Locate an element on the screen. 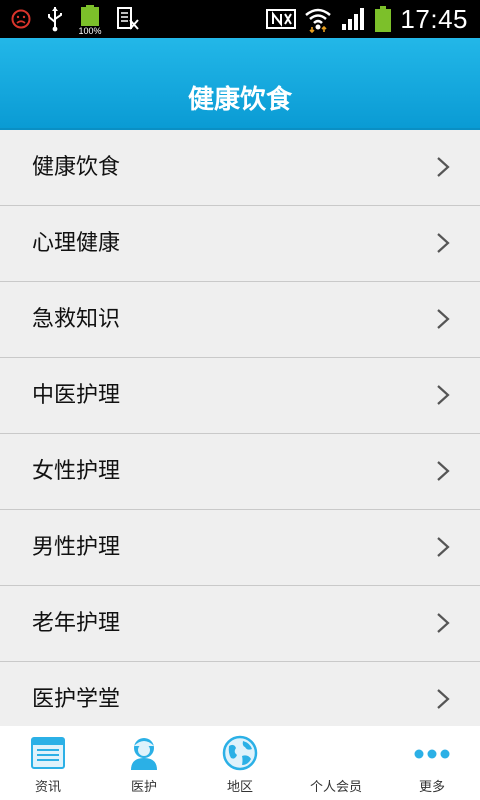  tab-label: 医护 is located at coordinates (143, 787).